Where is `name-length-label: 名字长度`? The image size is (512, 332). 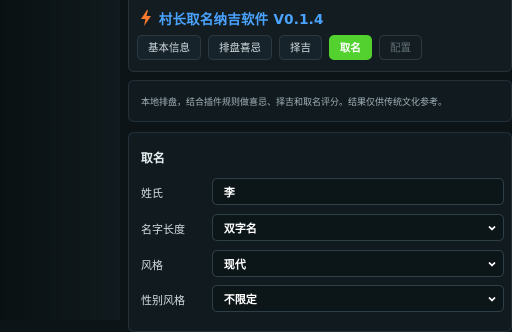 name-length-label: 名字长度 is located at coordinates (163, 229).